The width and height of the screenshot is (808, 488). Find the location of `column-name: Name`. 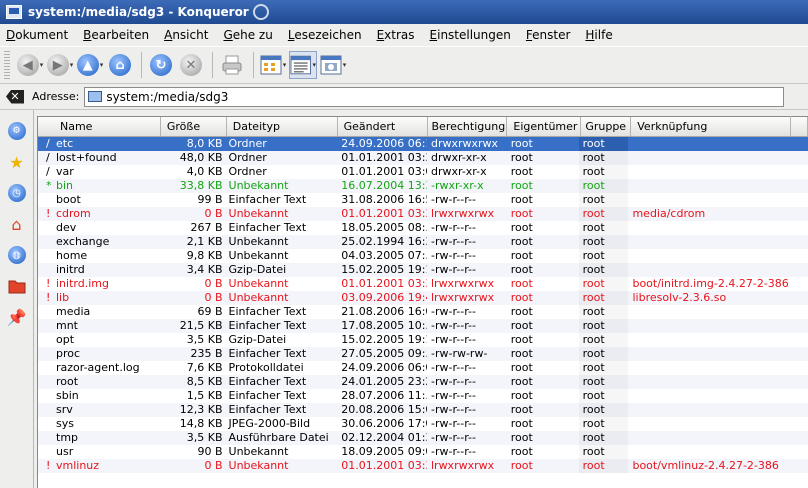

column-name: Name is located at coordinates (99, 126).